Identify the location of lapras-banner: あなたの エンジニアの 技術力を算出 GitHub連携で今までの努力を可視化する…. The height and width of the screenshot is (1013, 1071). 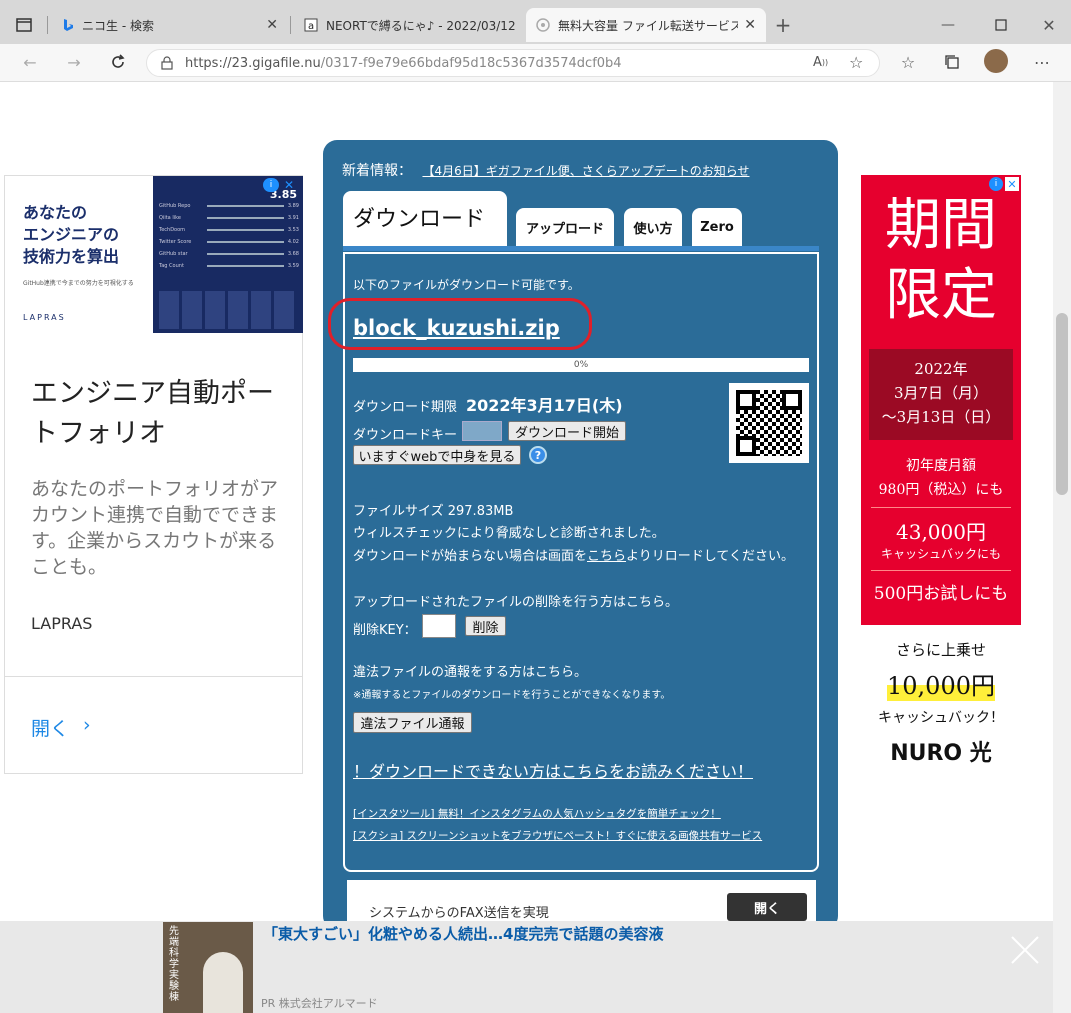
(79, 254).